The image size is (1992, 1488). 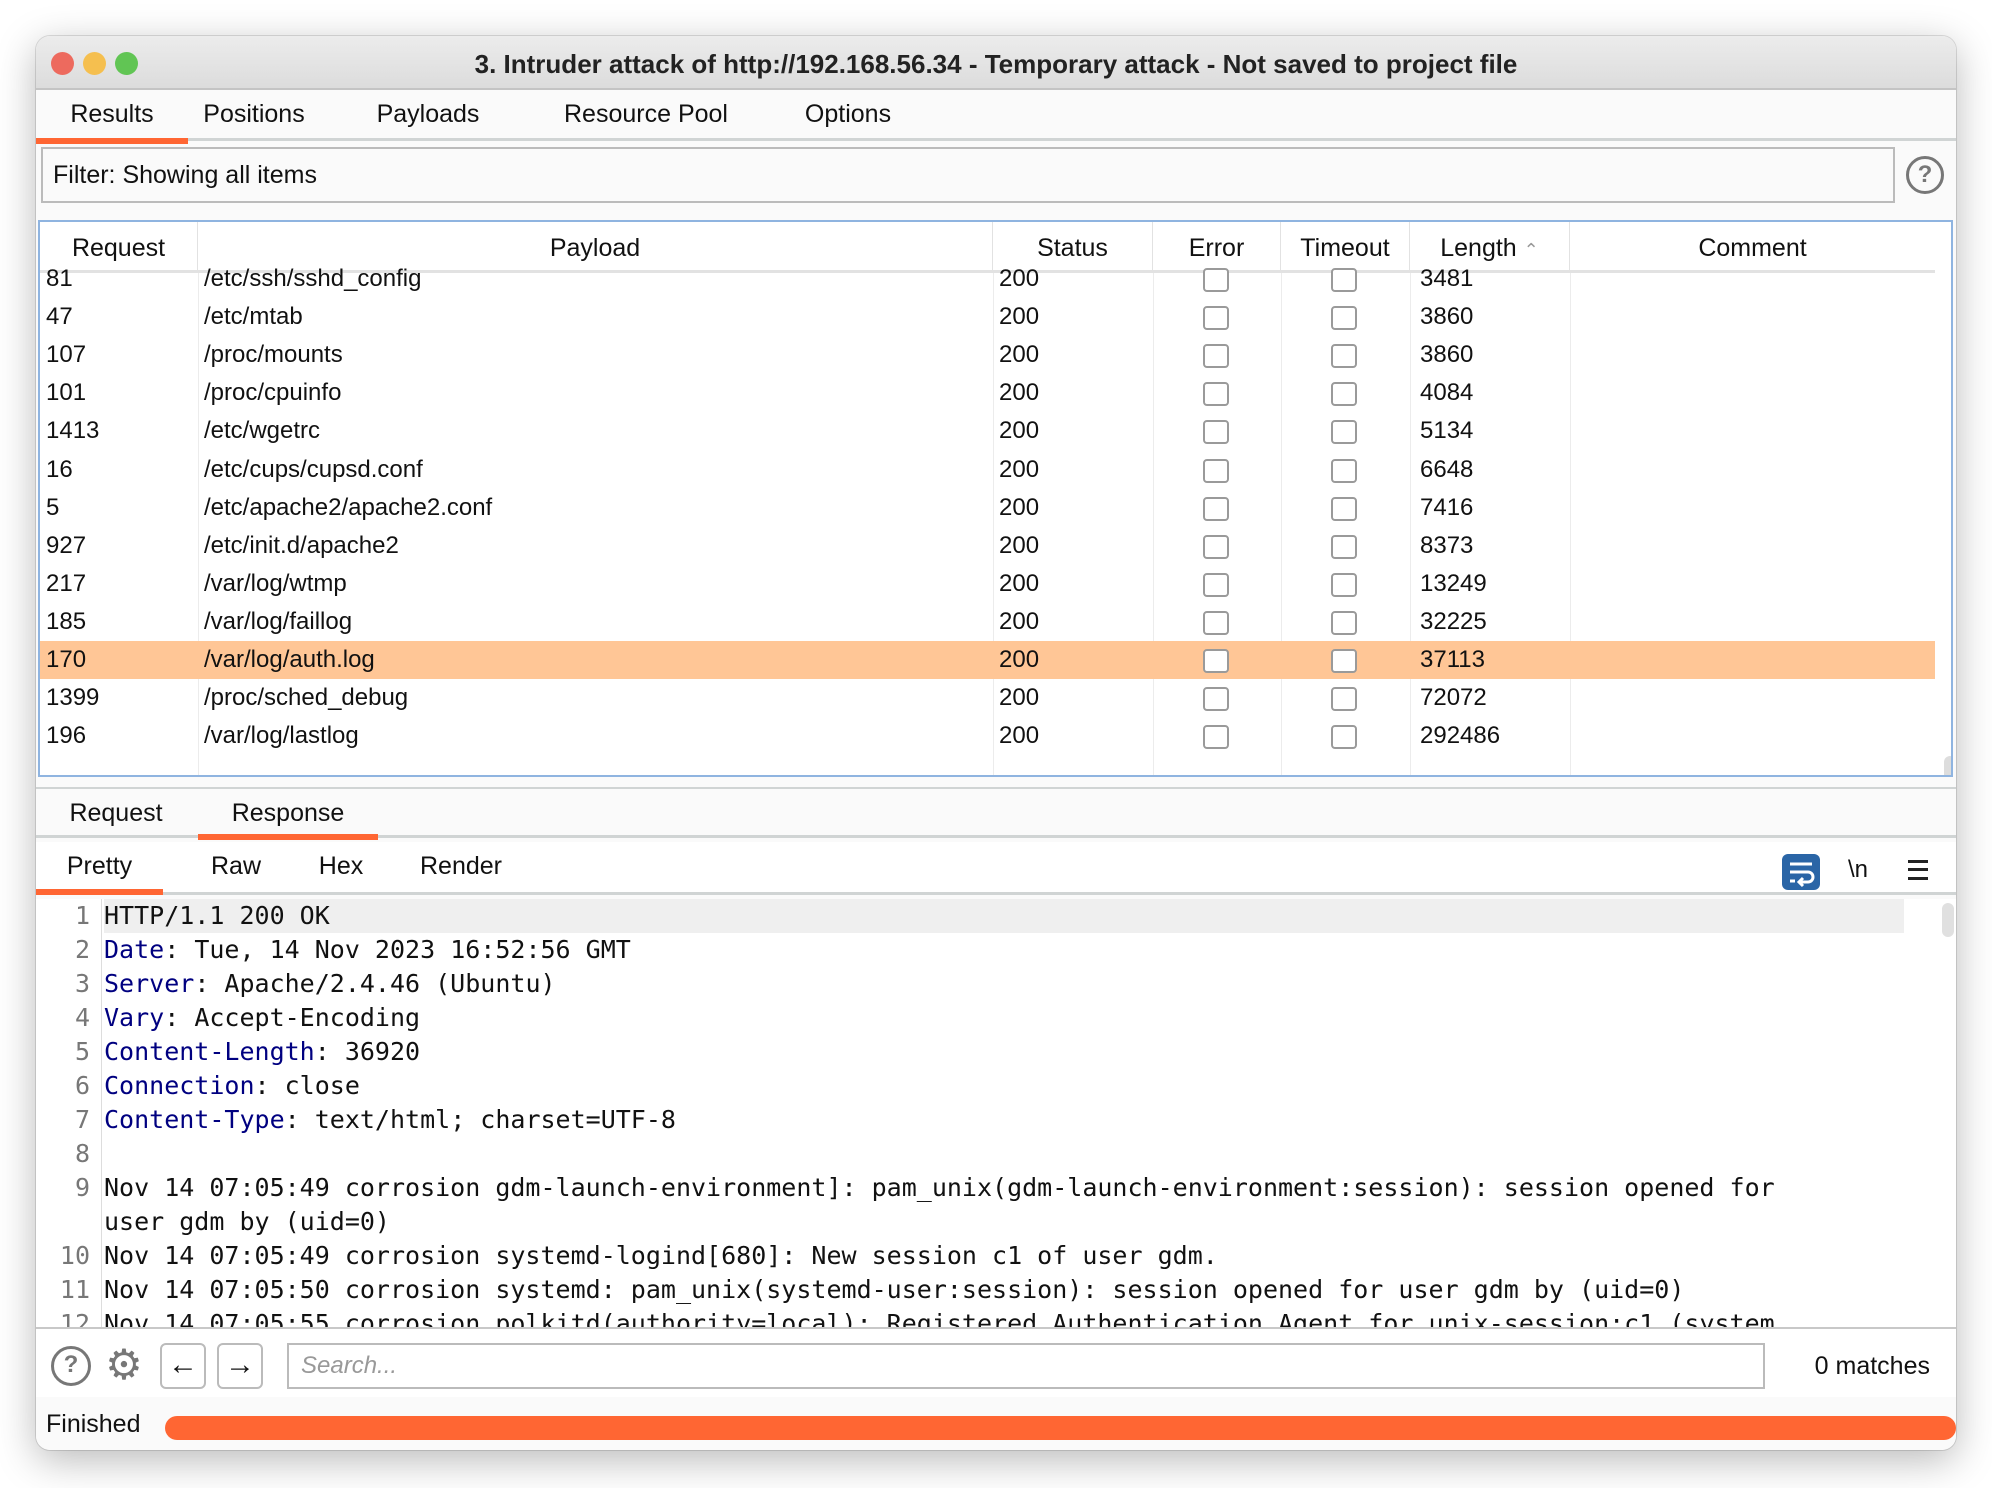 I want to click on table-row: 170/var/log/auth.log 200 37113, so click(x=987, y=660).